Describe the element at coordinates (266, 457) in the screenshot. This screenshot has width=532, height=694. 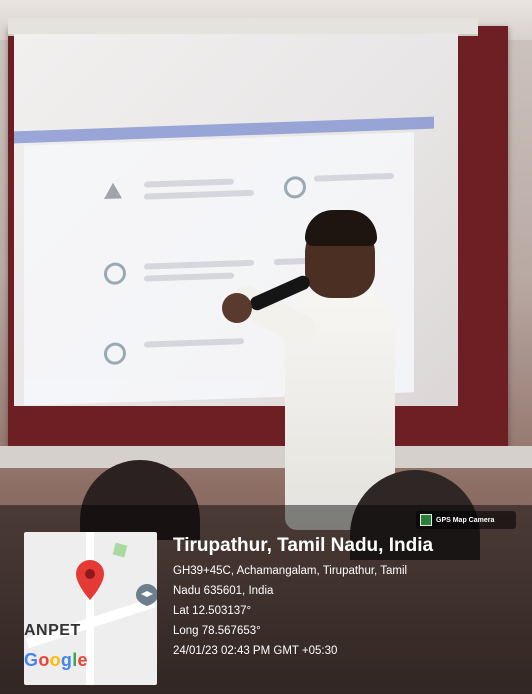
I see `whiteboard-rail` at that location.